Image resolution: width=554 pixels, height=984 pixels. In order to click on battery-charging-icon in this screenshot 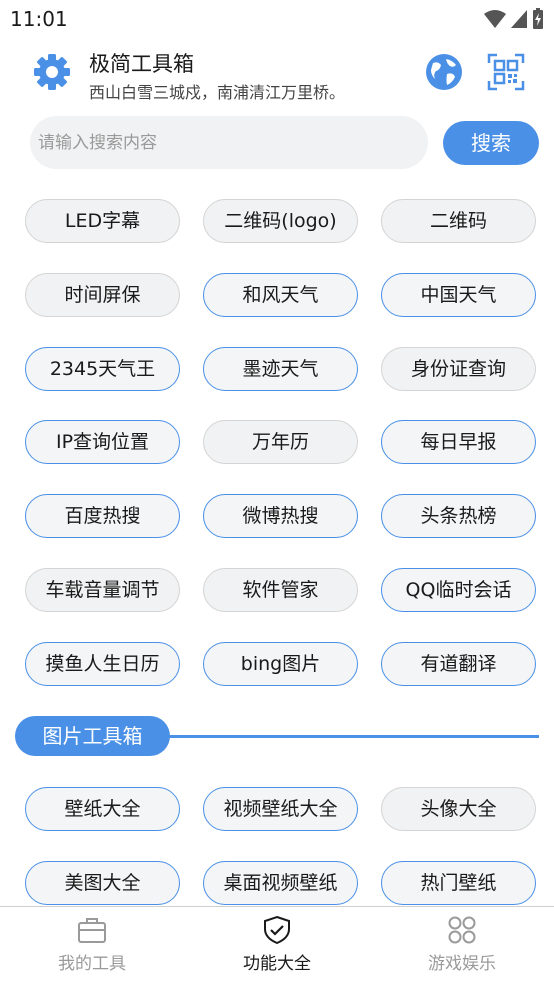, I will do `click(538, 18)`.